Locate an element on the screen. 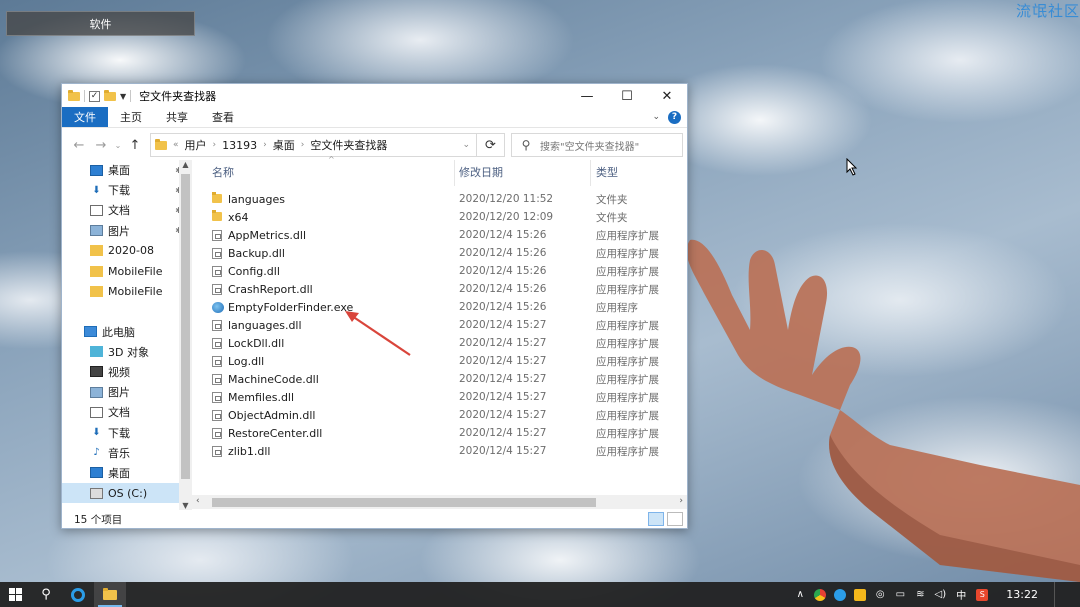 The width and height of the screenshot is (1080, 607). maximize-button: ☐ is located at coordinates (627, 96).